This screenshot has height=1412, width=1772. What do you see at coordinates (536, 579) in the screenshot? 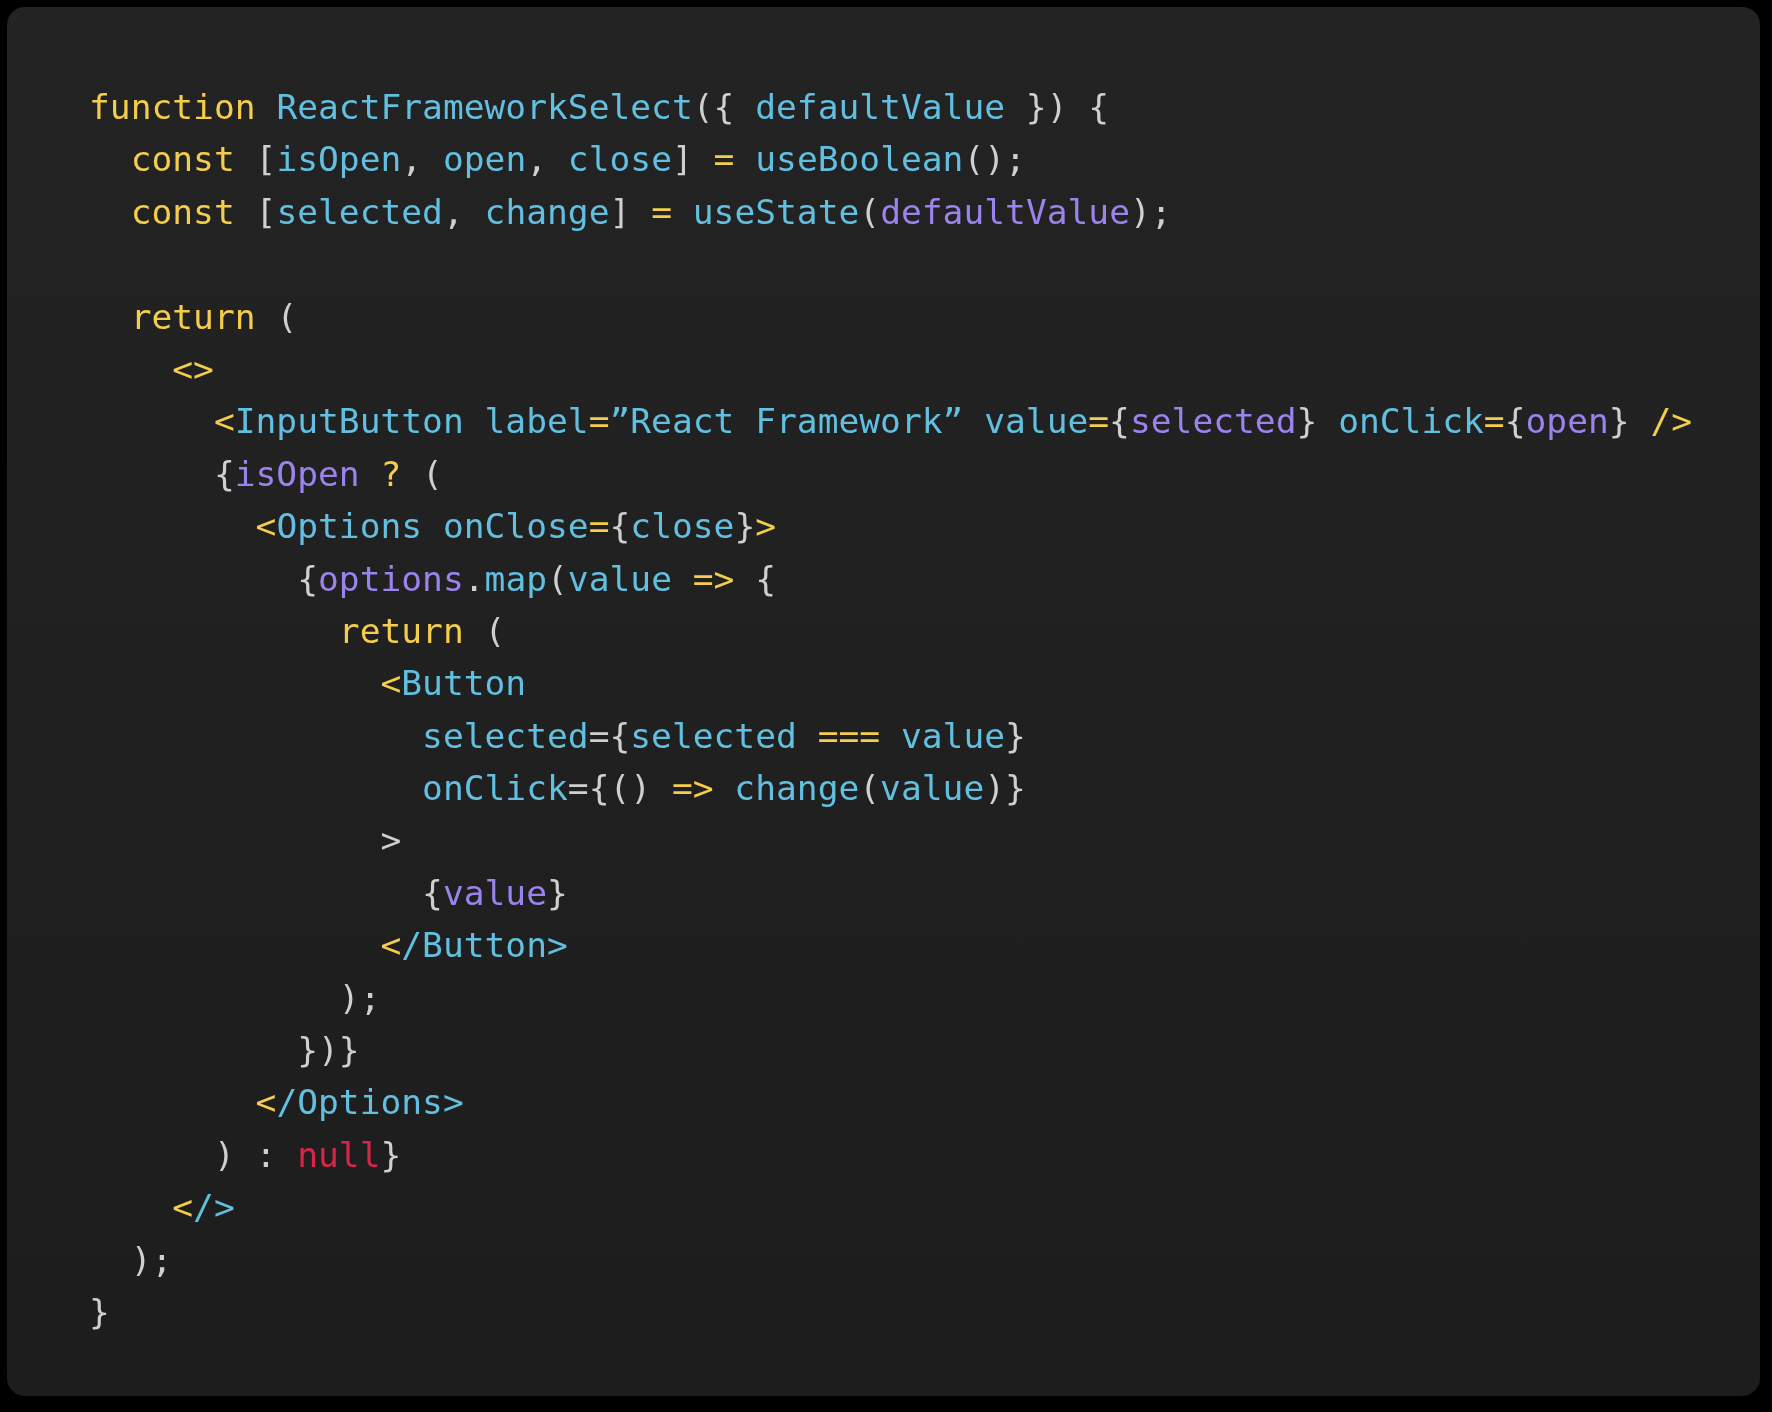
I see `code-line: {options.map(value => {` at bounding box center [536, 579].